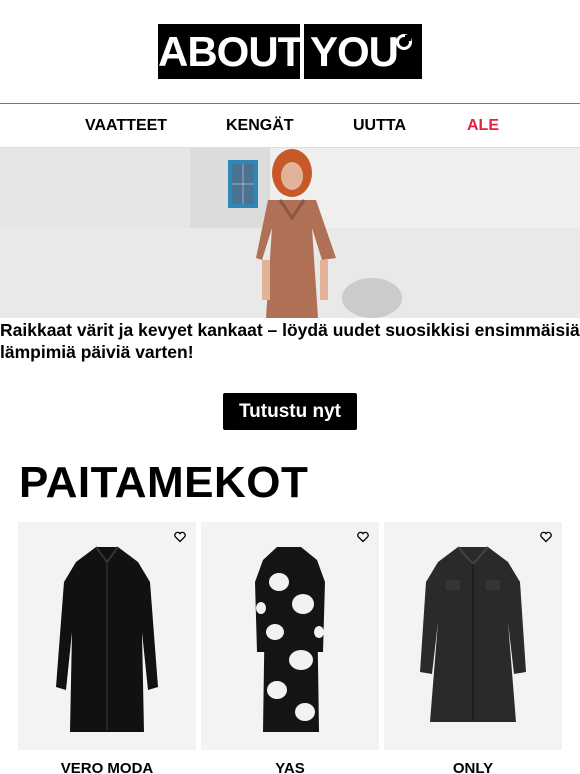 The width and height of the screenshot is (580, 774). What do you see at coordinates (363, 51) in the screenshot?
I see `logo-you-text: YOU` at bounding box center [363, 51].